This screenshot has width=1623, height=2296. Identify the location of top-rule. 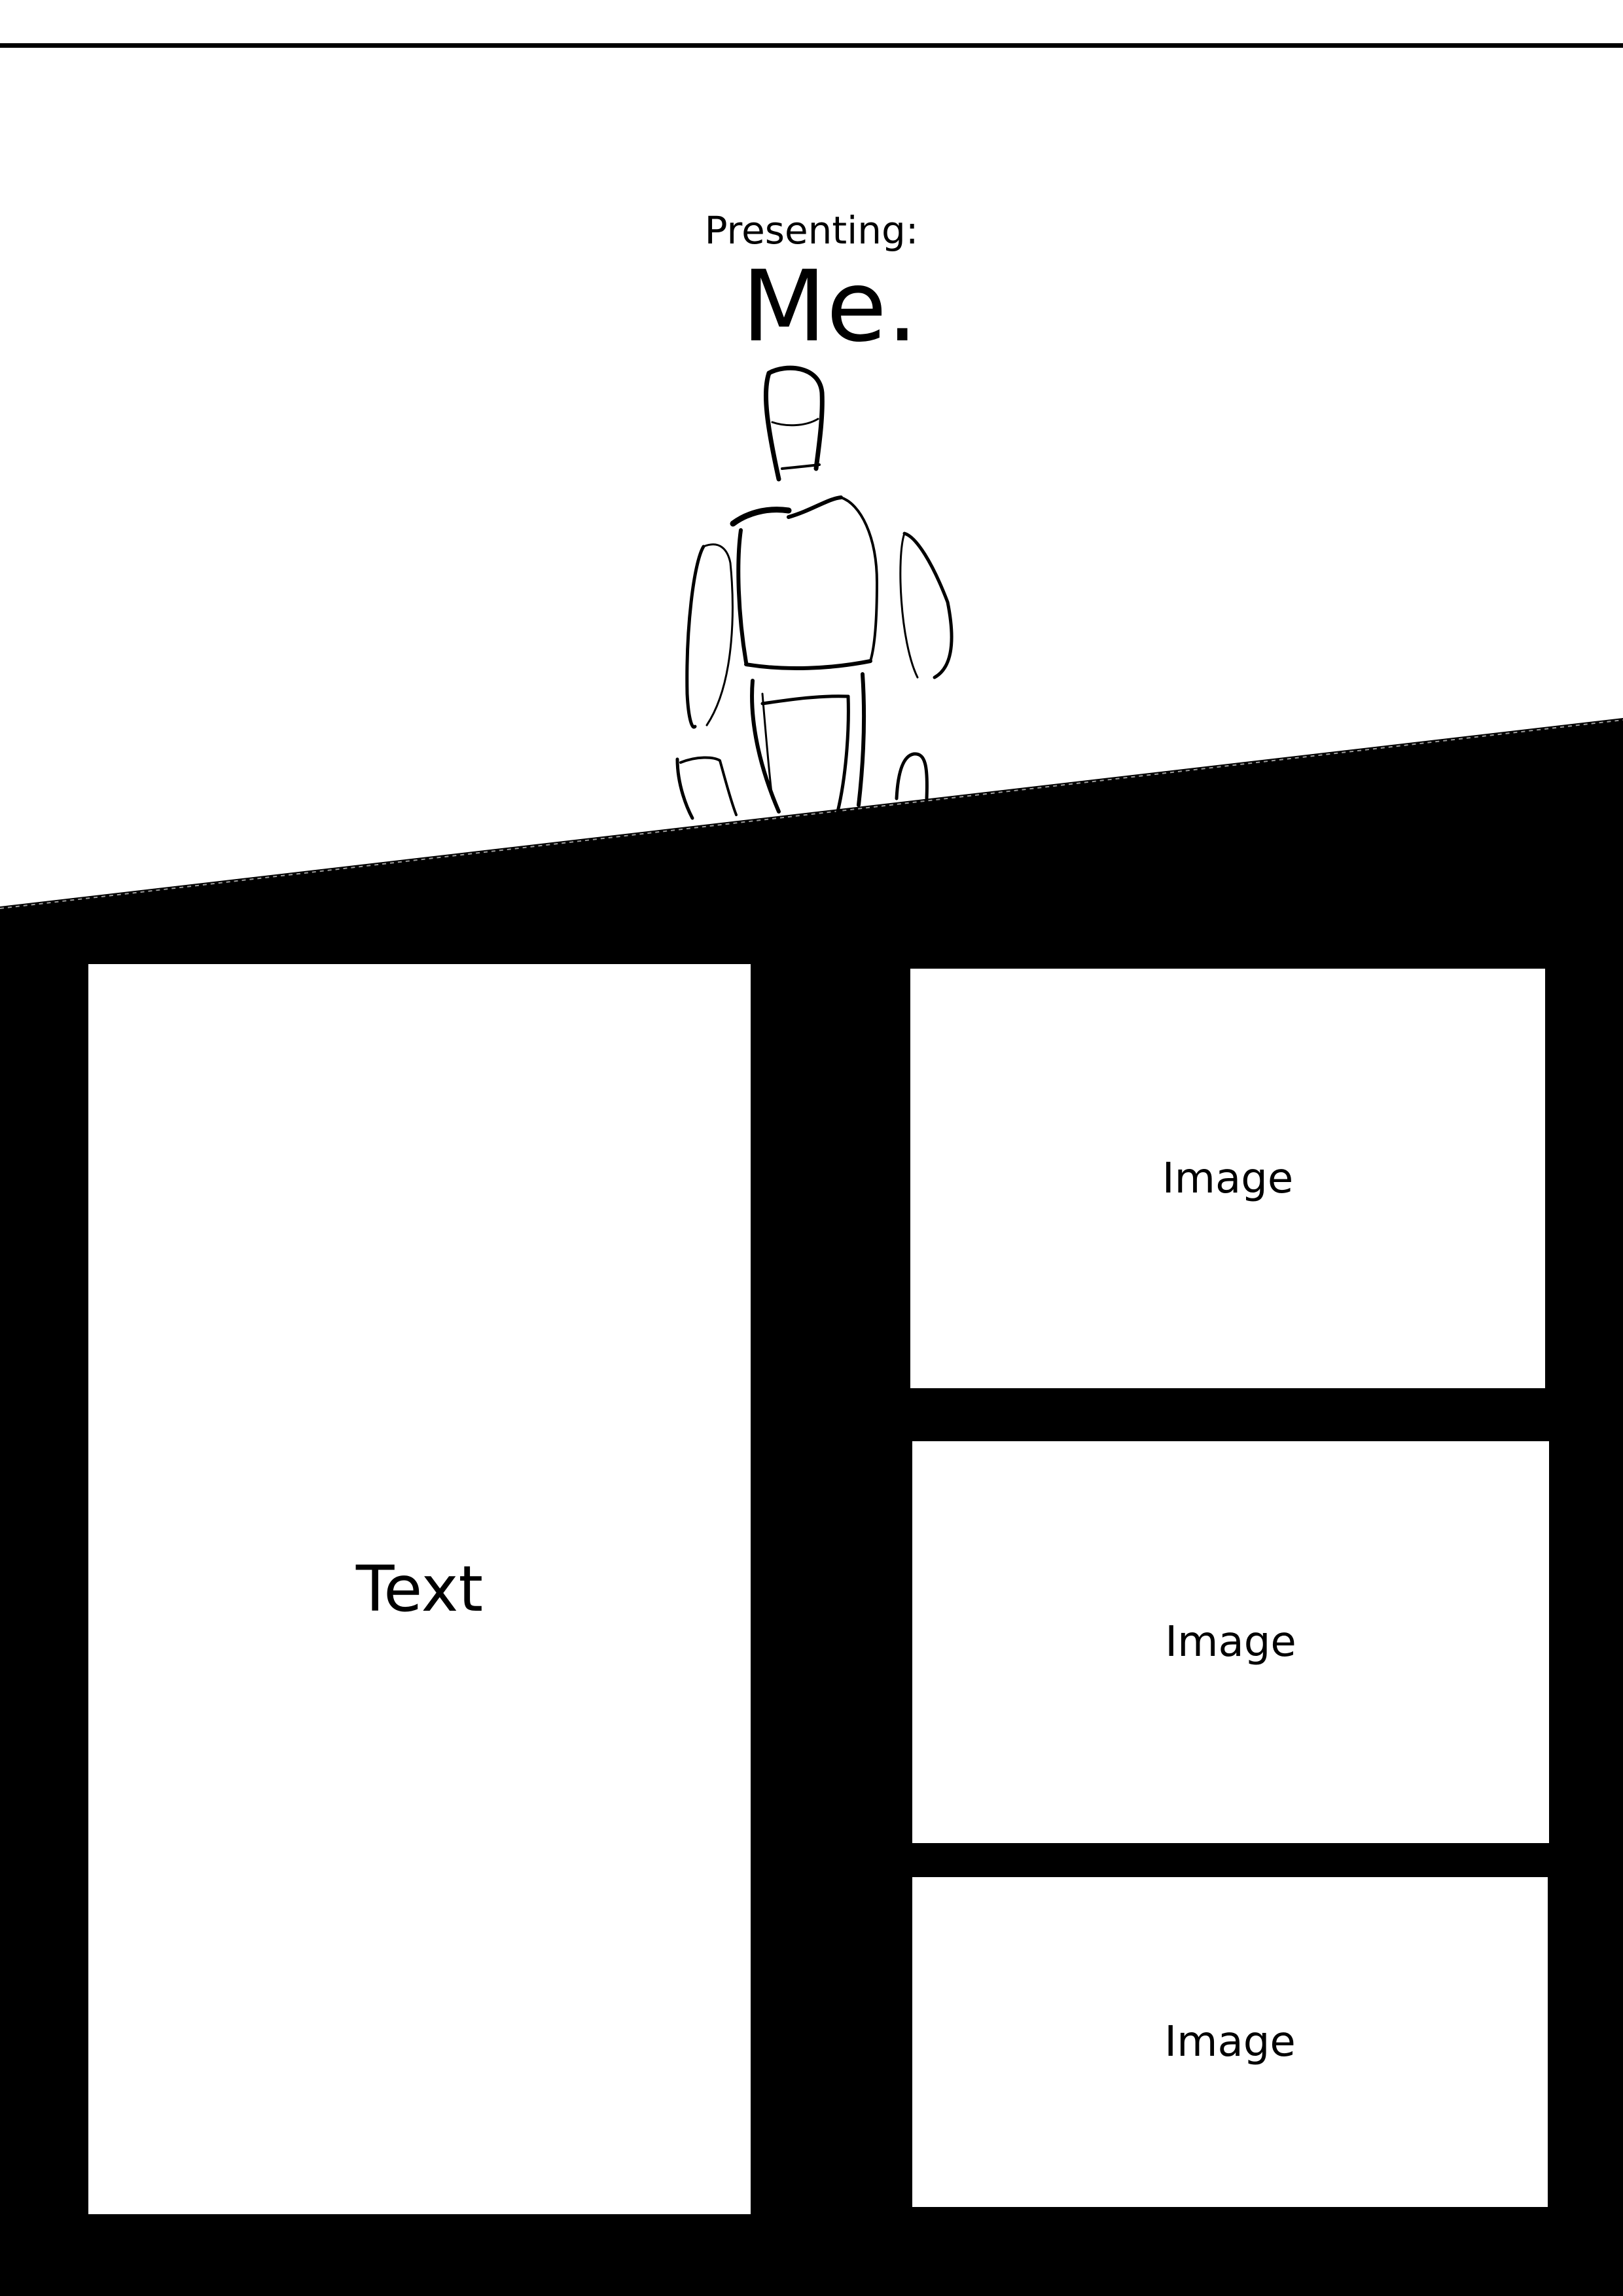
(811, 45).